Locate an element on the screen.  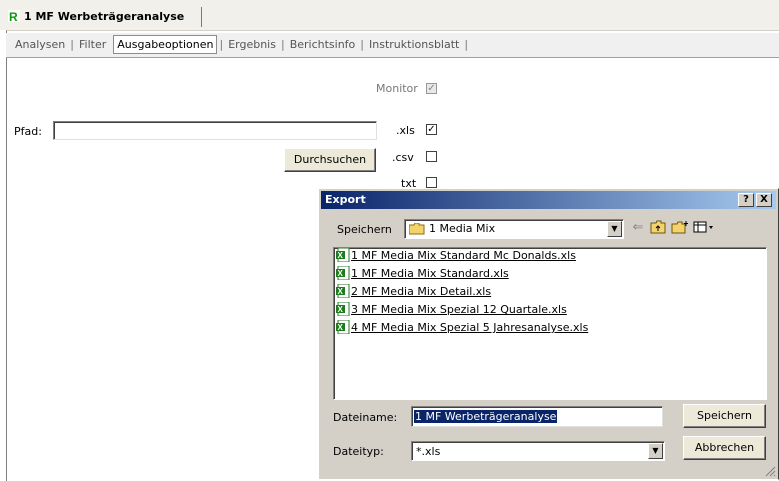
up-folder-icon is located at coordinates (658, 228).